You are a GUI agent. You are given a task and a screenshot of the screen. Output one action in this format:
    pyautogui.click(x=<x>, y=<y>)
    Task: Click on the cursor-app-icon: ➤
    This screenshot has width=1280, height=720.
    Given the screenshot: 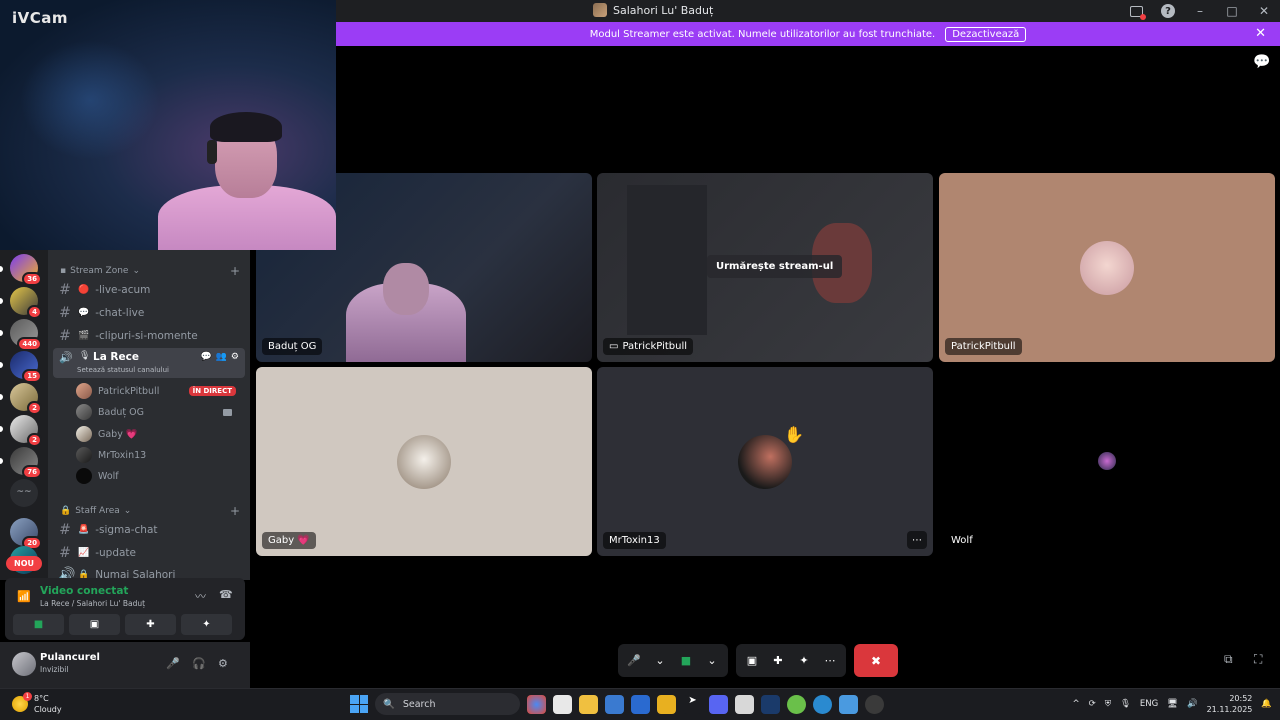 What is the action you would take?
    pyautogui.click(x=692, y=704)
    